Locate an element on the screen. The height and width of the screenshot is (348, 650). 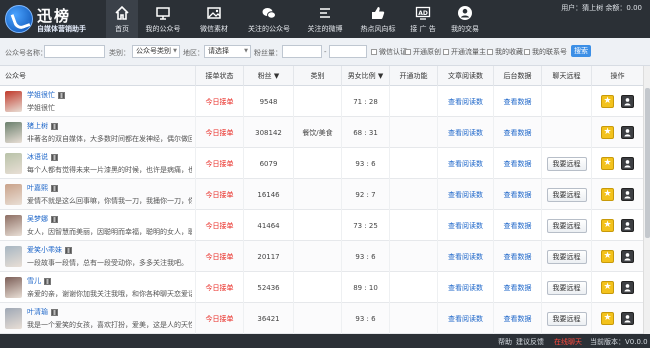
account-name-text: 冰语说 is located at coordinates (37, 157).